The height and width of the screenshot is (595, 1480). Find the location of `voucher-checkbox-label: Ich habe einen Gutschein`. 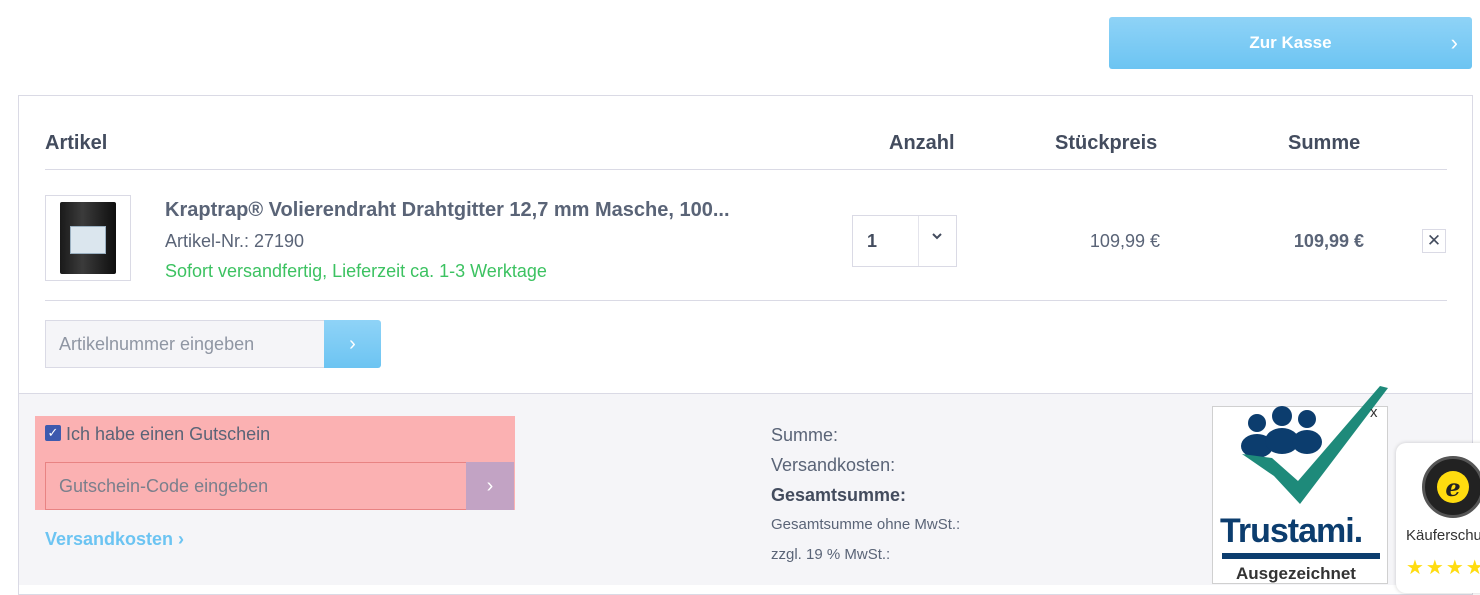

voucher-checkbox-label: Ich habe einen Gutschein is located at coordinates (168, 434).